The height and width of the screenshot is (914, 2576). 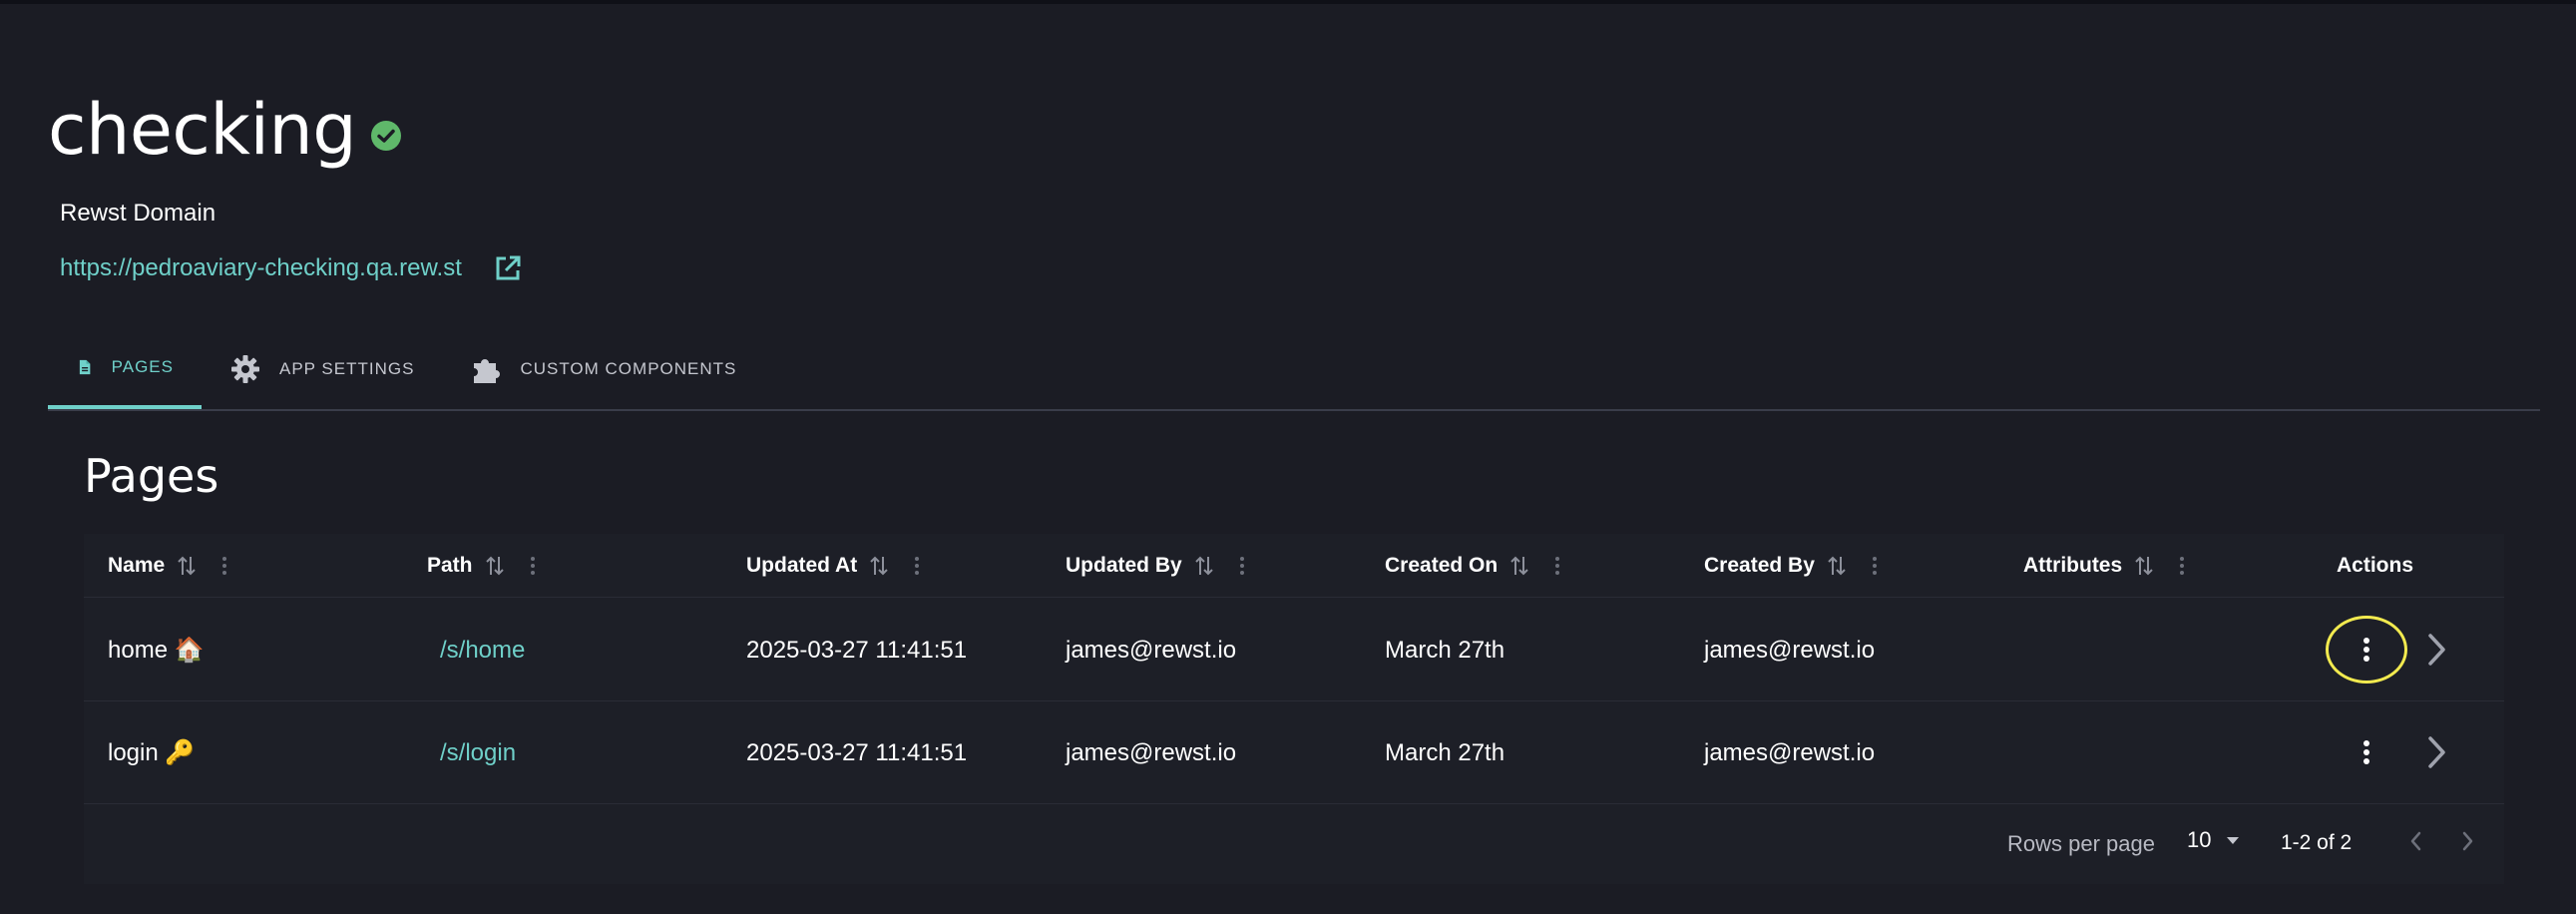 What do you see at coordinates (168, 566) in the screenshot?
I see `column-header-name: Name` at bounding box center [168, 566].